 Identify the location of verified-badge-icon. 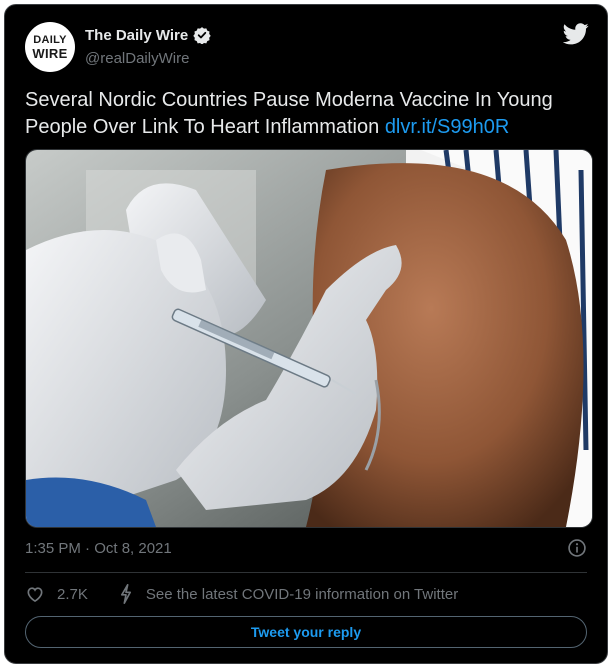
(202, 35).